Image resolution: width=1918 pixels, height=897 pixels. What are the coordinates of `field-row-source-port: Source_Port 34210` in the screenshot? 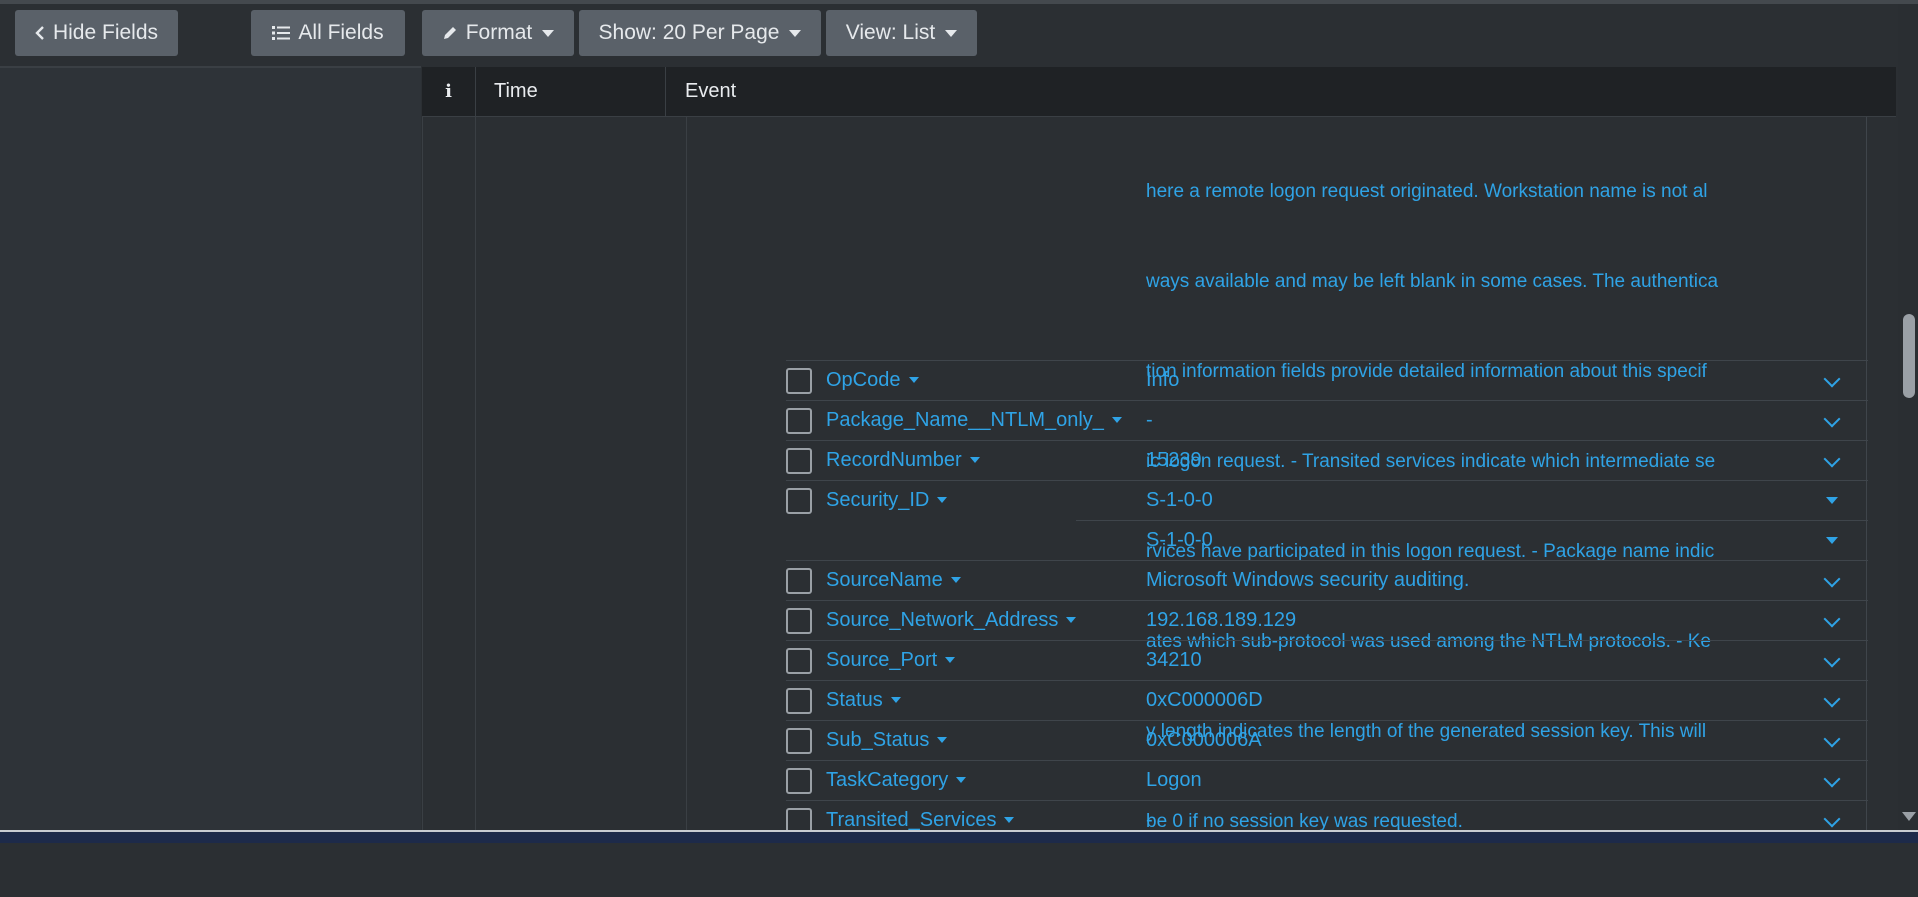 It's located at (1327, 660).